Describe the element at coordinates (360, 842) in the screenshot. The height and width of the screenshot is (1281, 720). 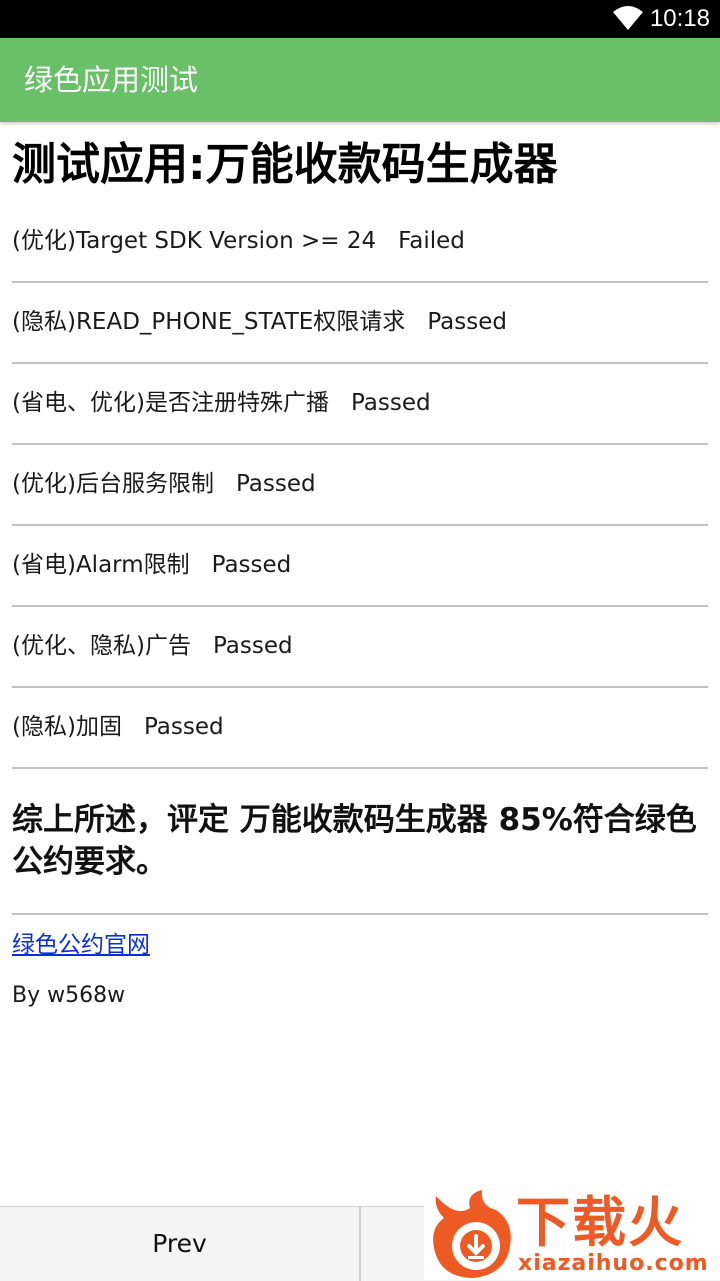
I see `summary-text: 综上所述，评定 万能收款码生成器 85%符合绿色公约要求。` at that location.